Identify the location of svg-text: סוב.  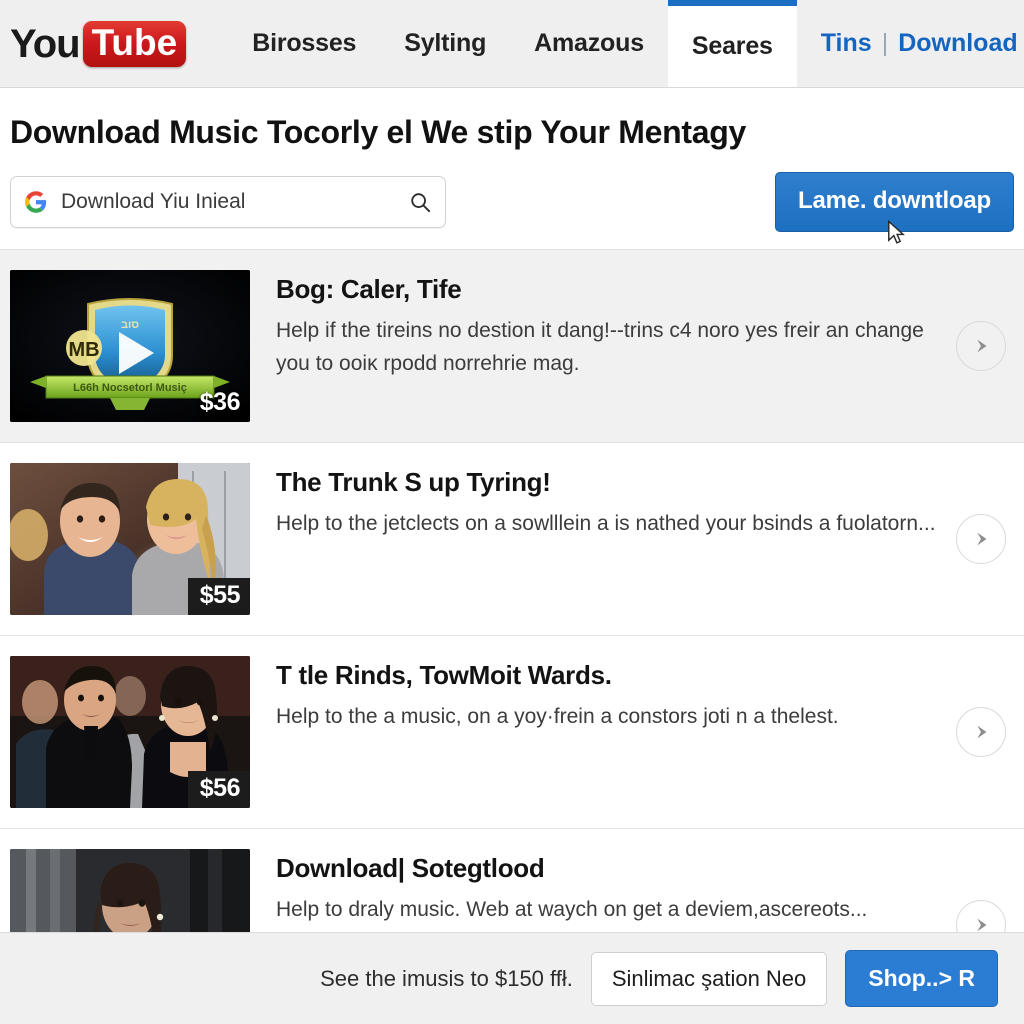
(130, 325).